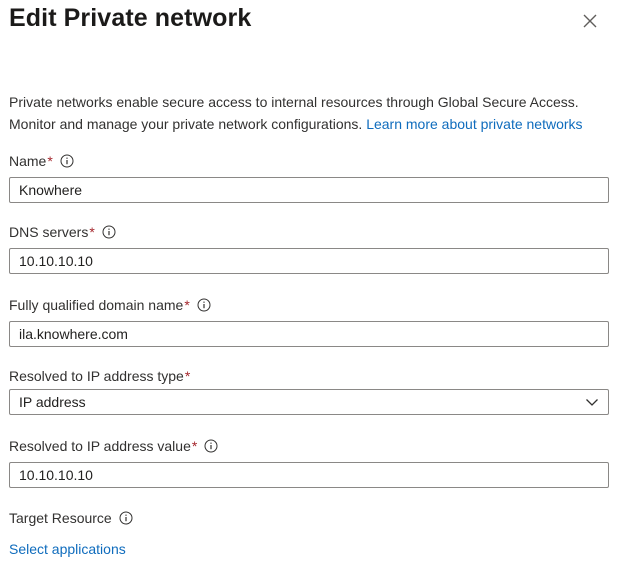  What do you see at coordinates (474, 124) in the screenshot?
I see `learn-more-link: Learn more about private networks` at bounding box center [474, 124].